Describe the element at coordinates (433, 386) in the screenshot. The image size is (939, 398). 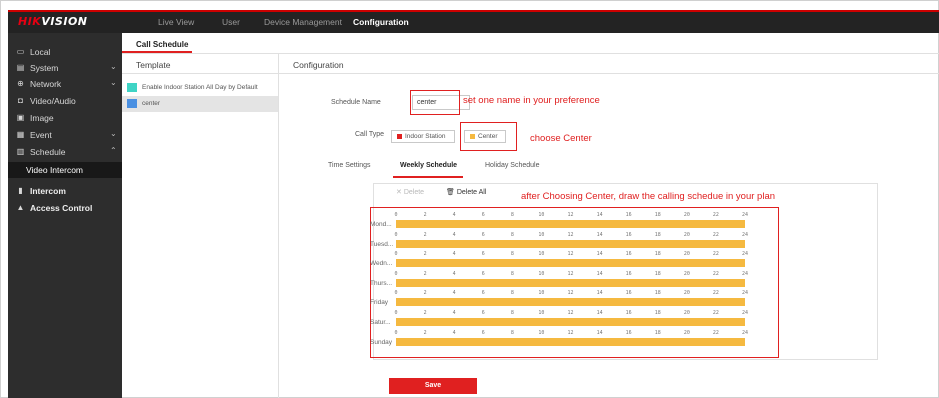
I see `save-button: Save` at that location.